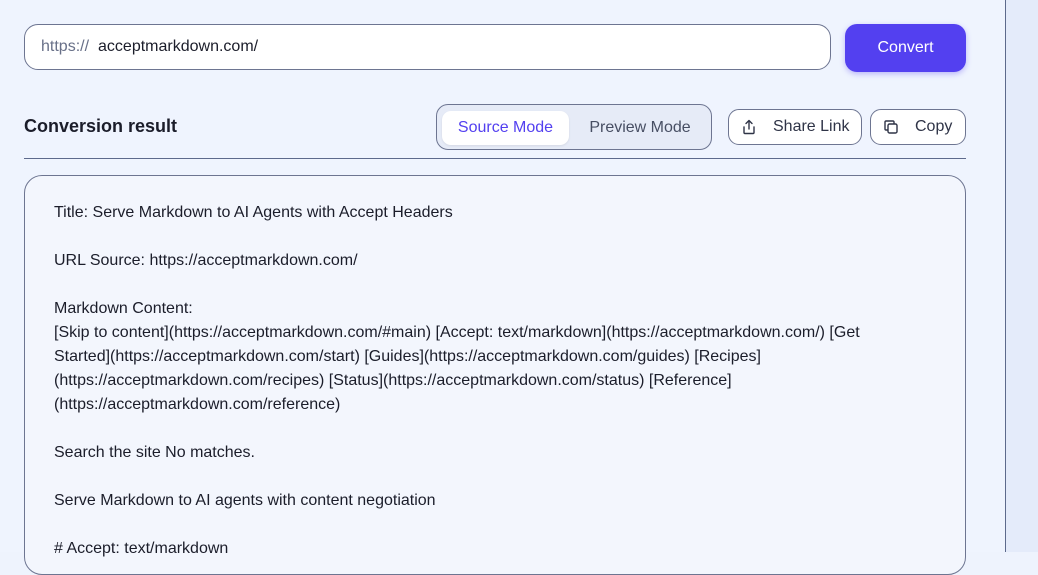 This screenshot has width=1038, height=575. What do you see at coordinates (101, 126) in the screenshot?
I see `conversion-result-heading: Conversion result` at bounding box center [101, 126].